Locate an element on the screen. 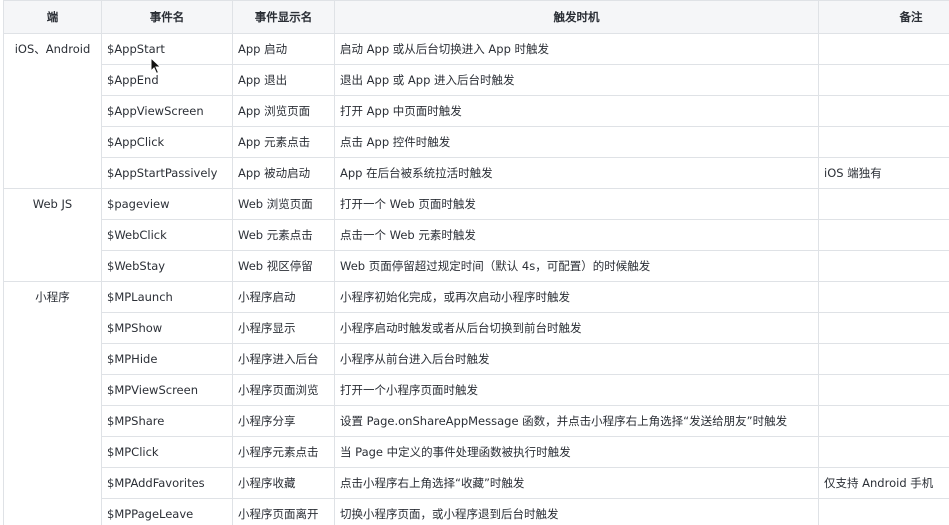 Image resolution: width=949 pixels, height=525 pixels. event-name-cell: $WebClick is located at coordinates (167, 235).